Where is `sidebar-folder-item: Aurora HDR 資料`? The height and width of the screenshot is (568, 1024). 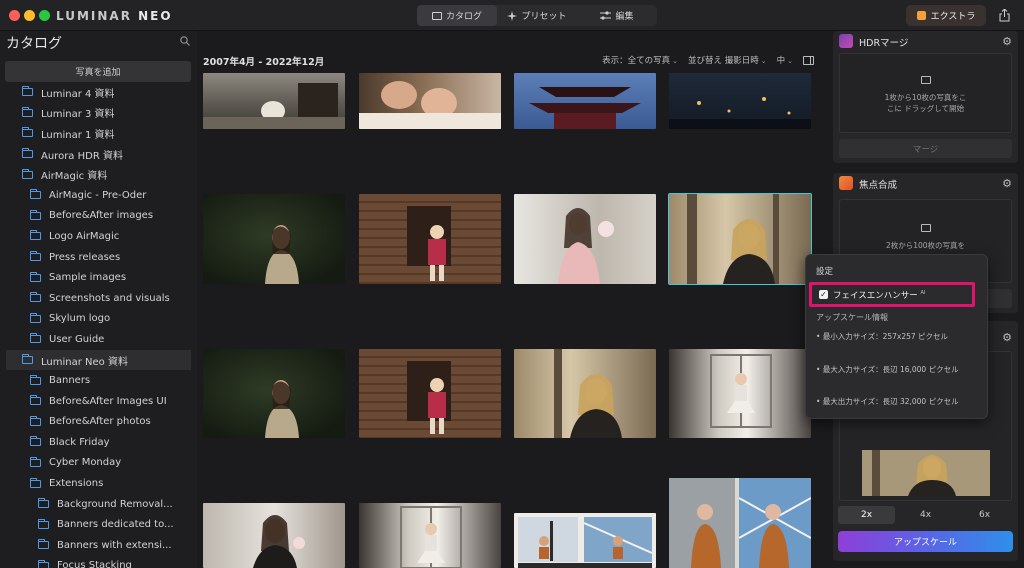
sidebar-folder-item: Aurora HDR 資料 is located at coordinates (98, 154).